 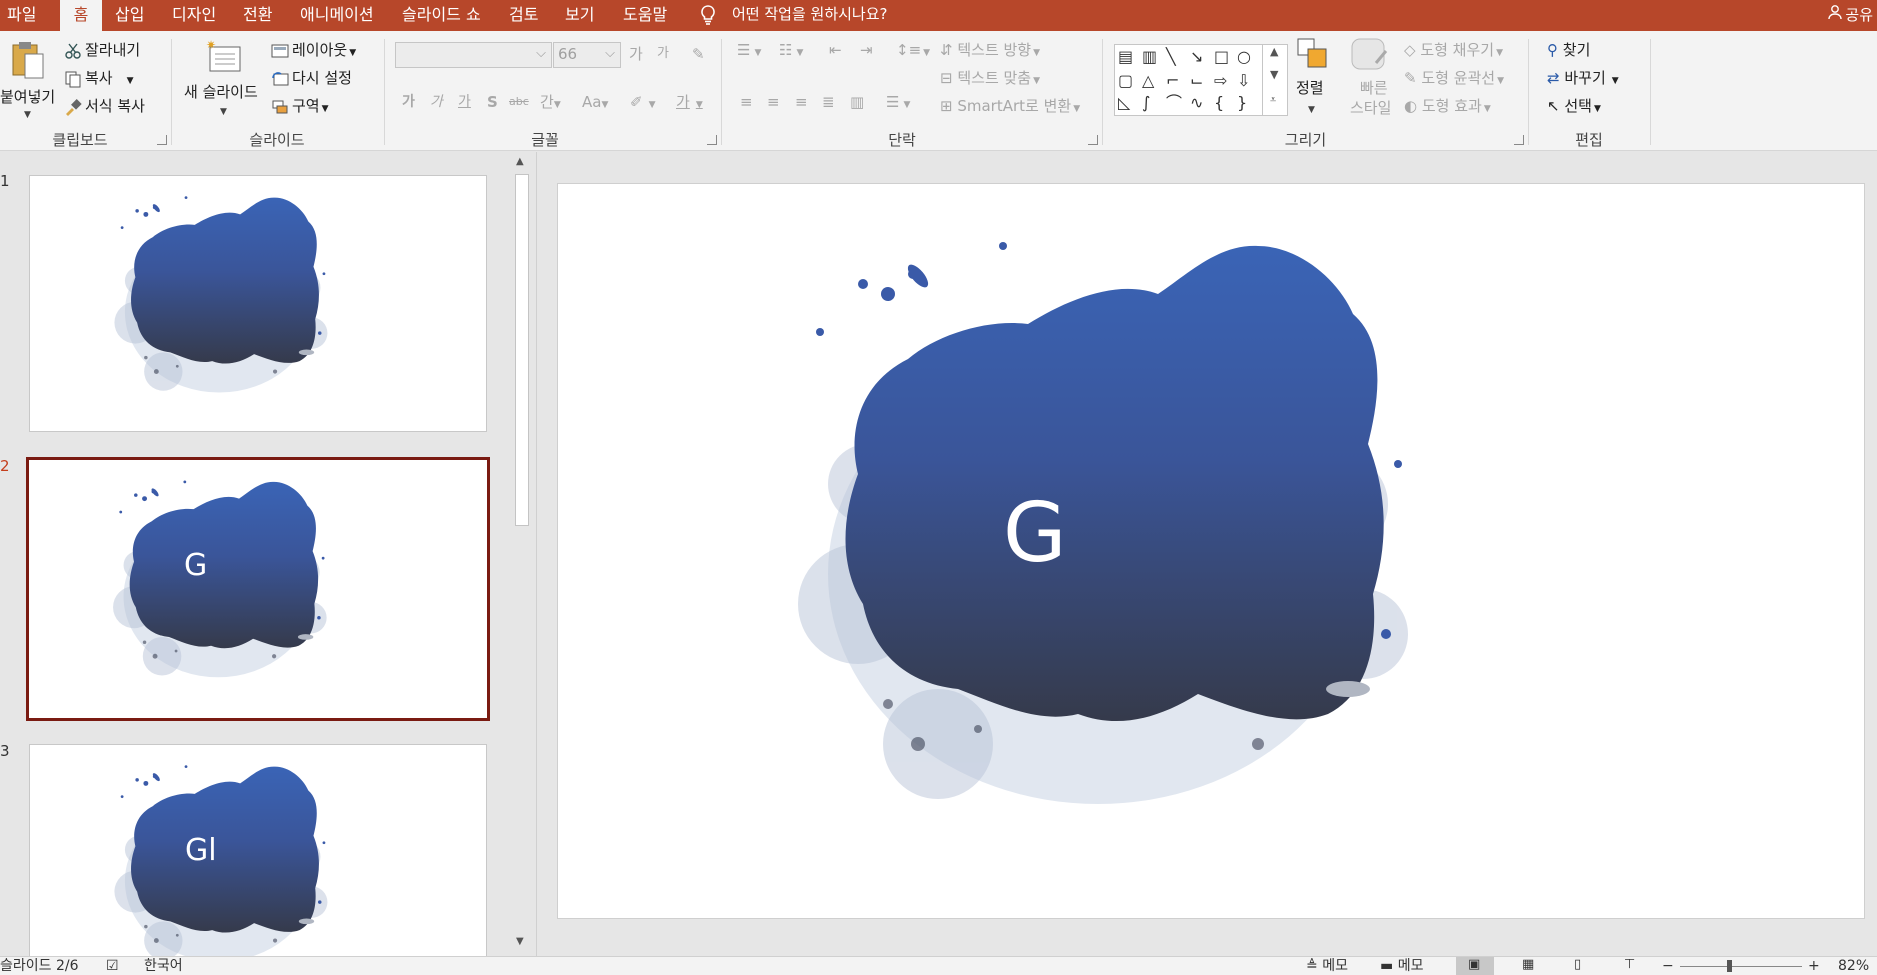 What do you see at coordinates (225, 81) in the screenshot?
I see `new-slide-button: ✷ 새 슬라이드 ▼` at bounding box center [225, 81].